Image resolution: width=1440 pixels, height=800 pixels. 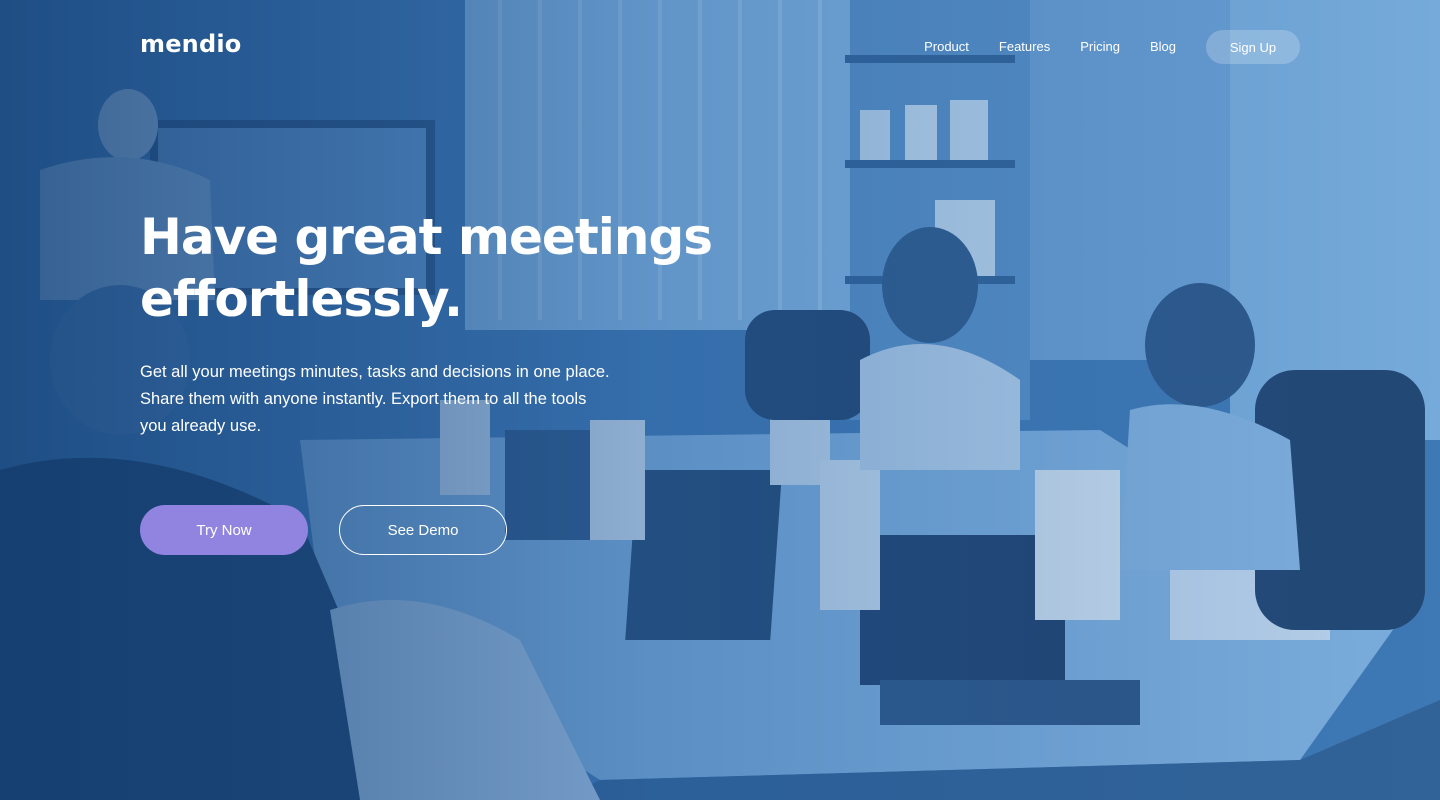 I want to click on nav-link-pricing: Pricing, so click(x=1100, y=47).